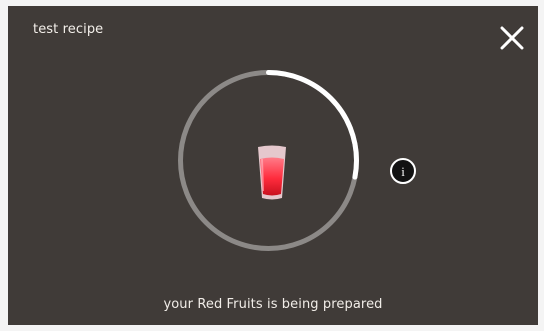 Image resolution: width=544 pixels, height=331 pixels. I want to click on close-button, so click(512, 38).